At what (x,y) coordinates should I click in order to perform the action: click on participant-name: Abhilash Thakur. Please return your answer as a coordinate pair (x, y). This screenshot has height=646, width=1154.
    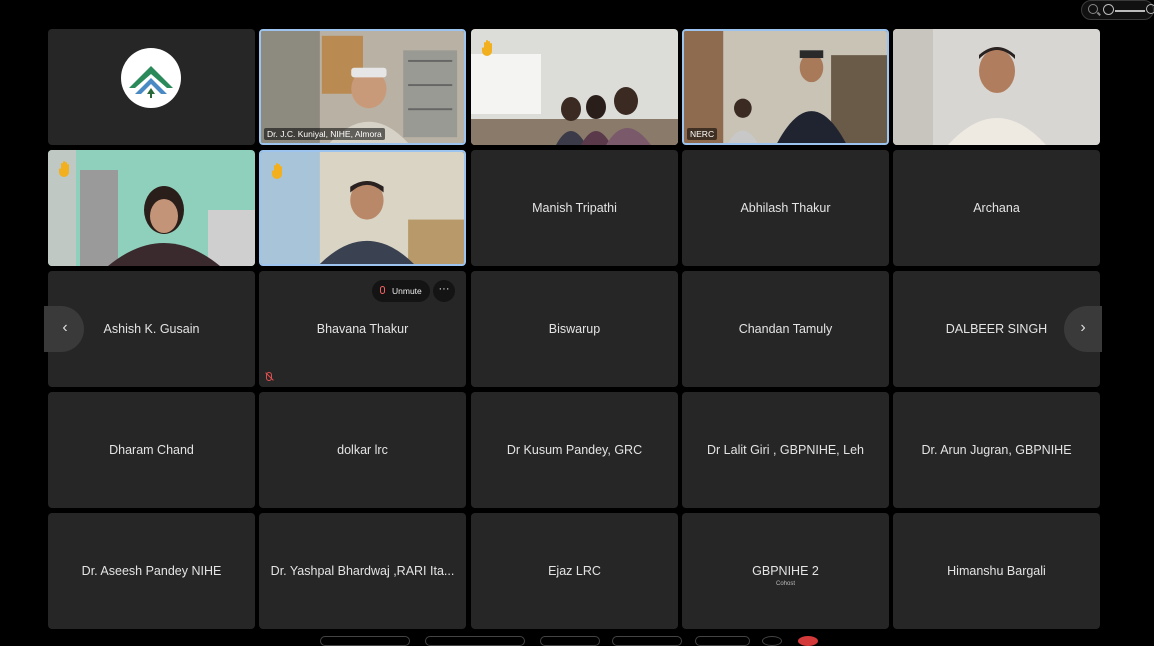
    Looking at the image, I should click on (785, 208).